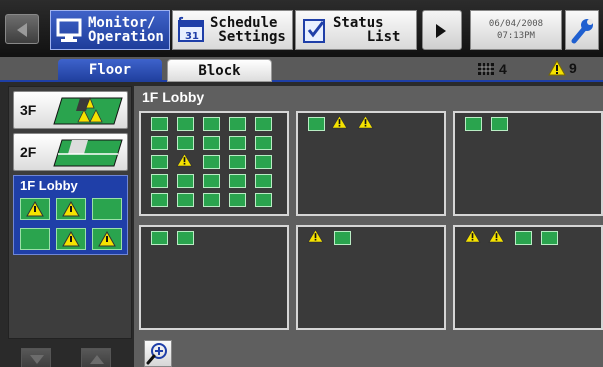  I want to click on floor-3f-label: 3F, so click(28, 110).